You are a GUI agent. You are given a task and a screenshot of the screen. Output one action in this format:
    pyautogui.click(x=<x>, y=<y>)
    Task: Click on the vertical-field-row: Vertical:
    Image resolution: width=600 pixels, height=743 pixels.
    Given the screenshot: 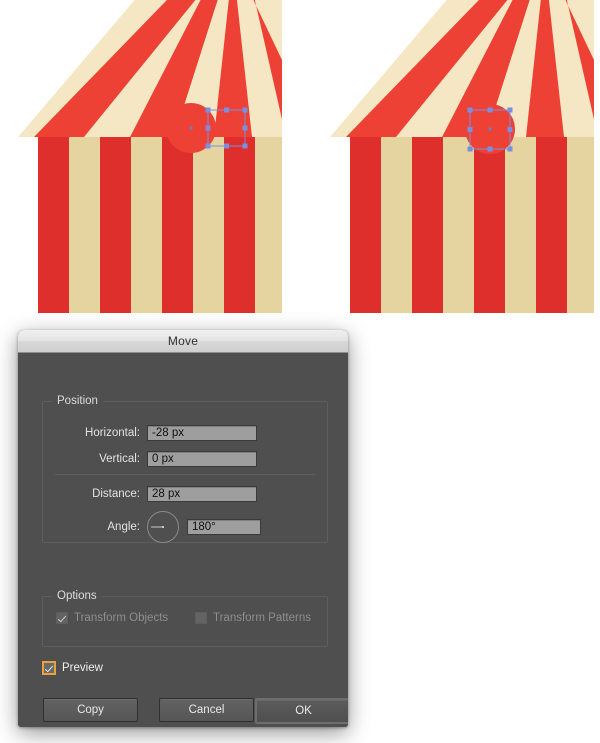 What is the action you would take?
    pyautogui.click(x=155, y=459)
    